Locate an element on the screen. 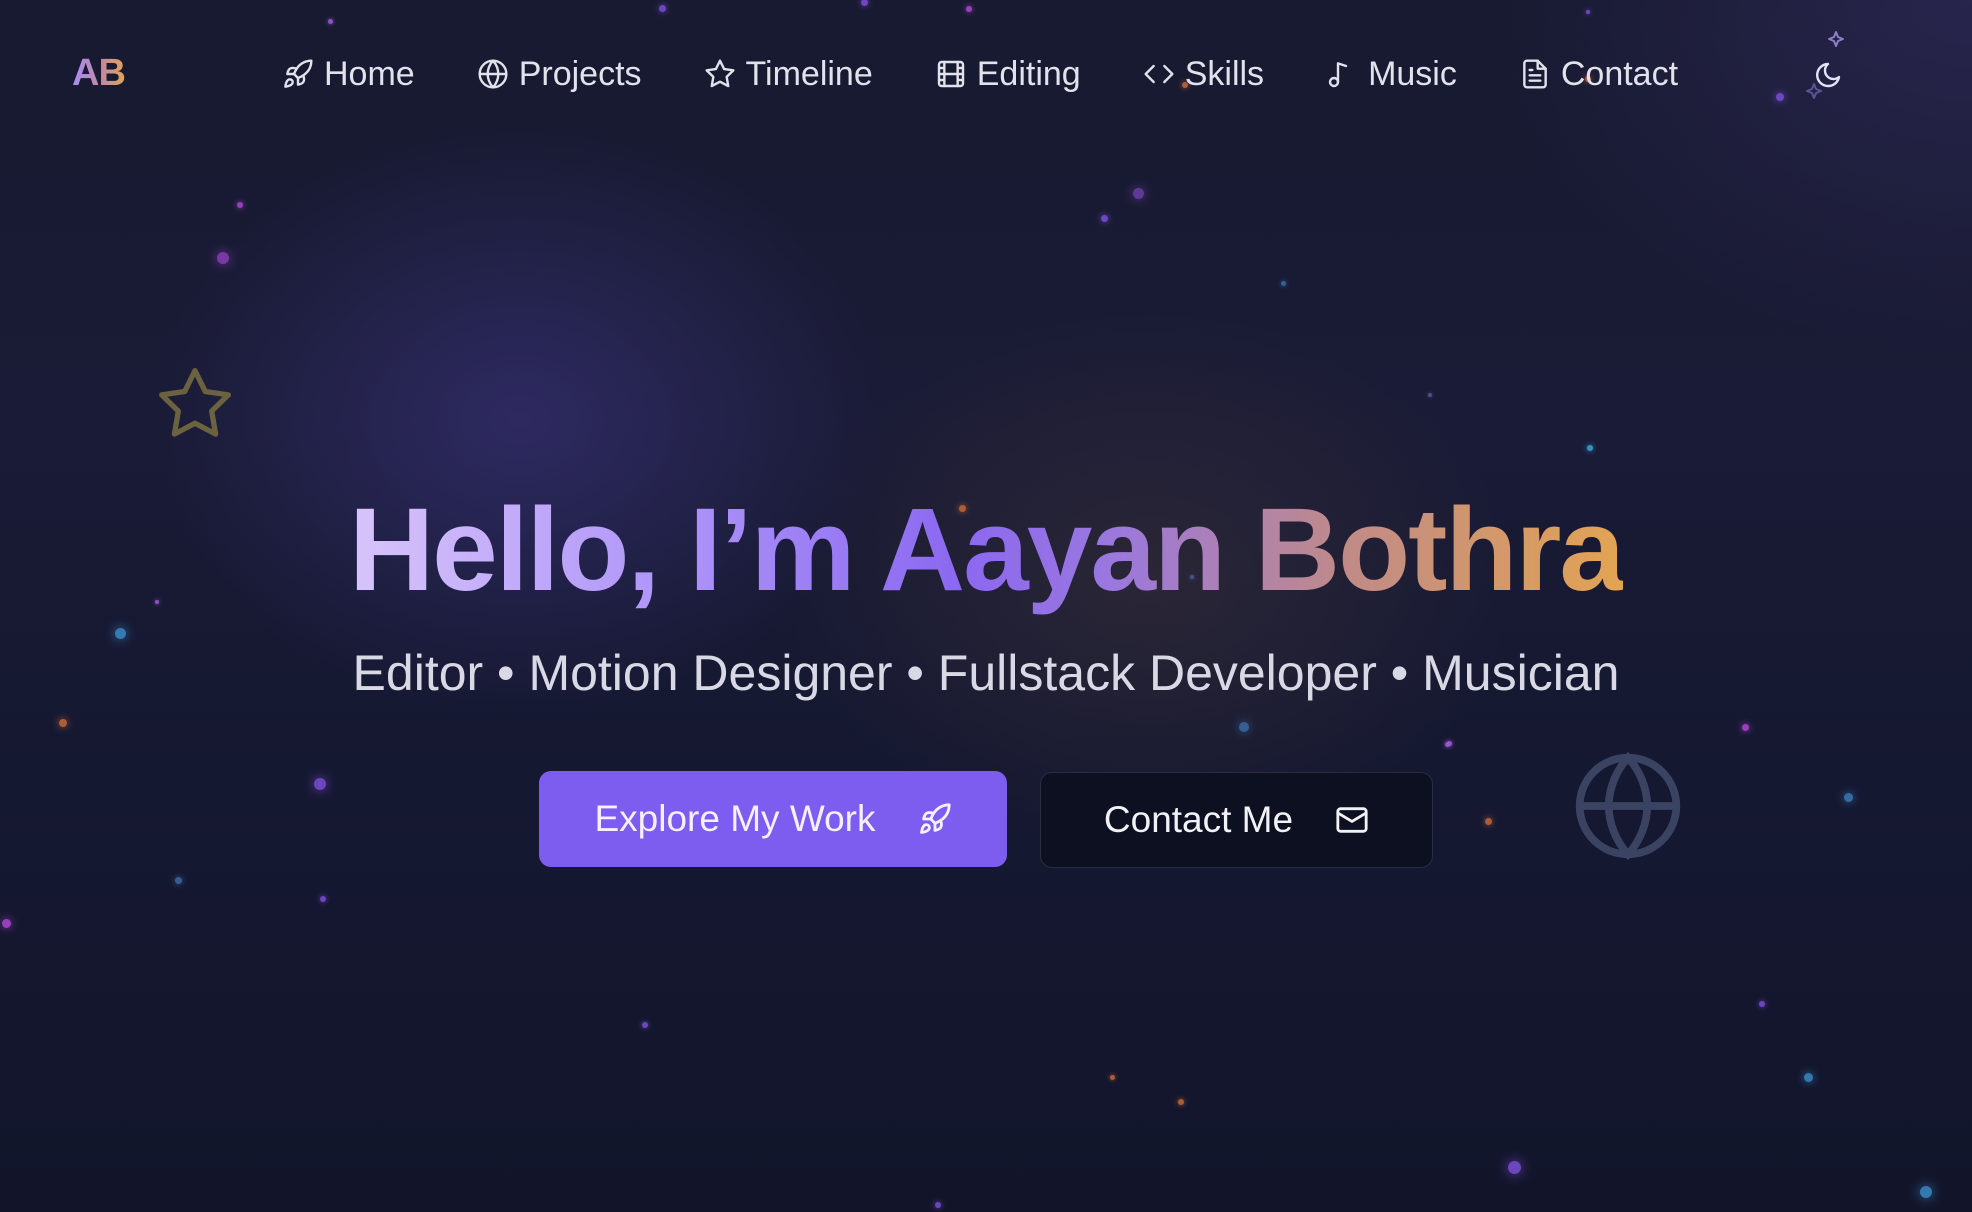  contact-me-button: Contact Me is located at coordinates (1236, 820).